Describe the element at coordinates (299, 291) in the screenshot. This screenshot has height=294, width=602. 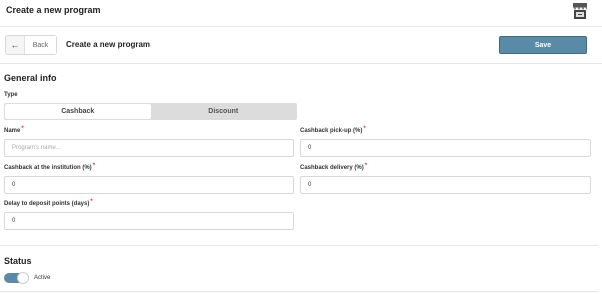
I see `bottom-divider` at that location.